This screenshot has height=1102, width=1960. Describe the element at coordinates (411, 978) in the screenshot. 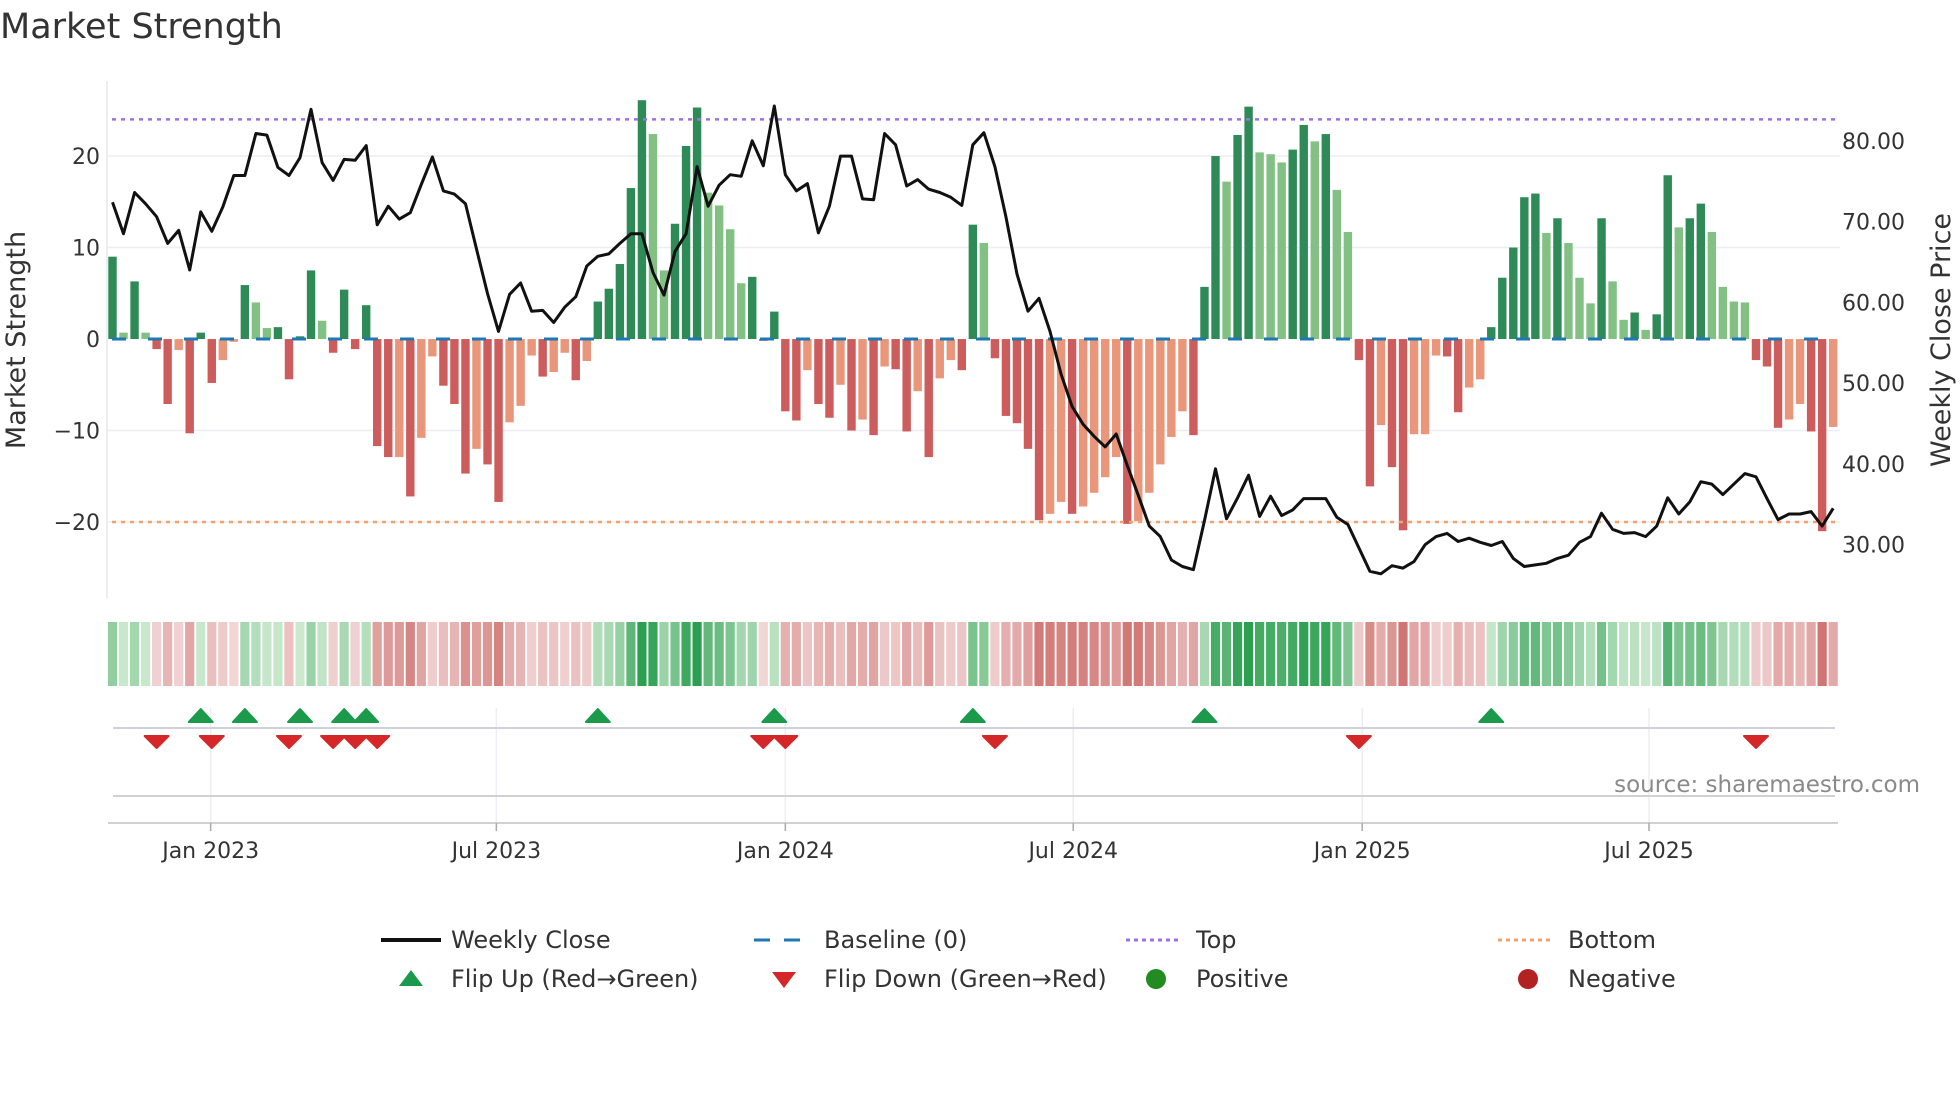

I see `legend-triangle-up-icon` at that location.